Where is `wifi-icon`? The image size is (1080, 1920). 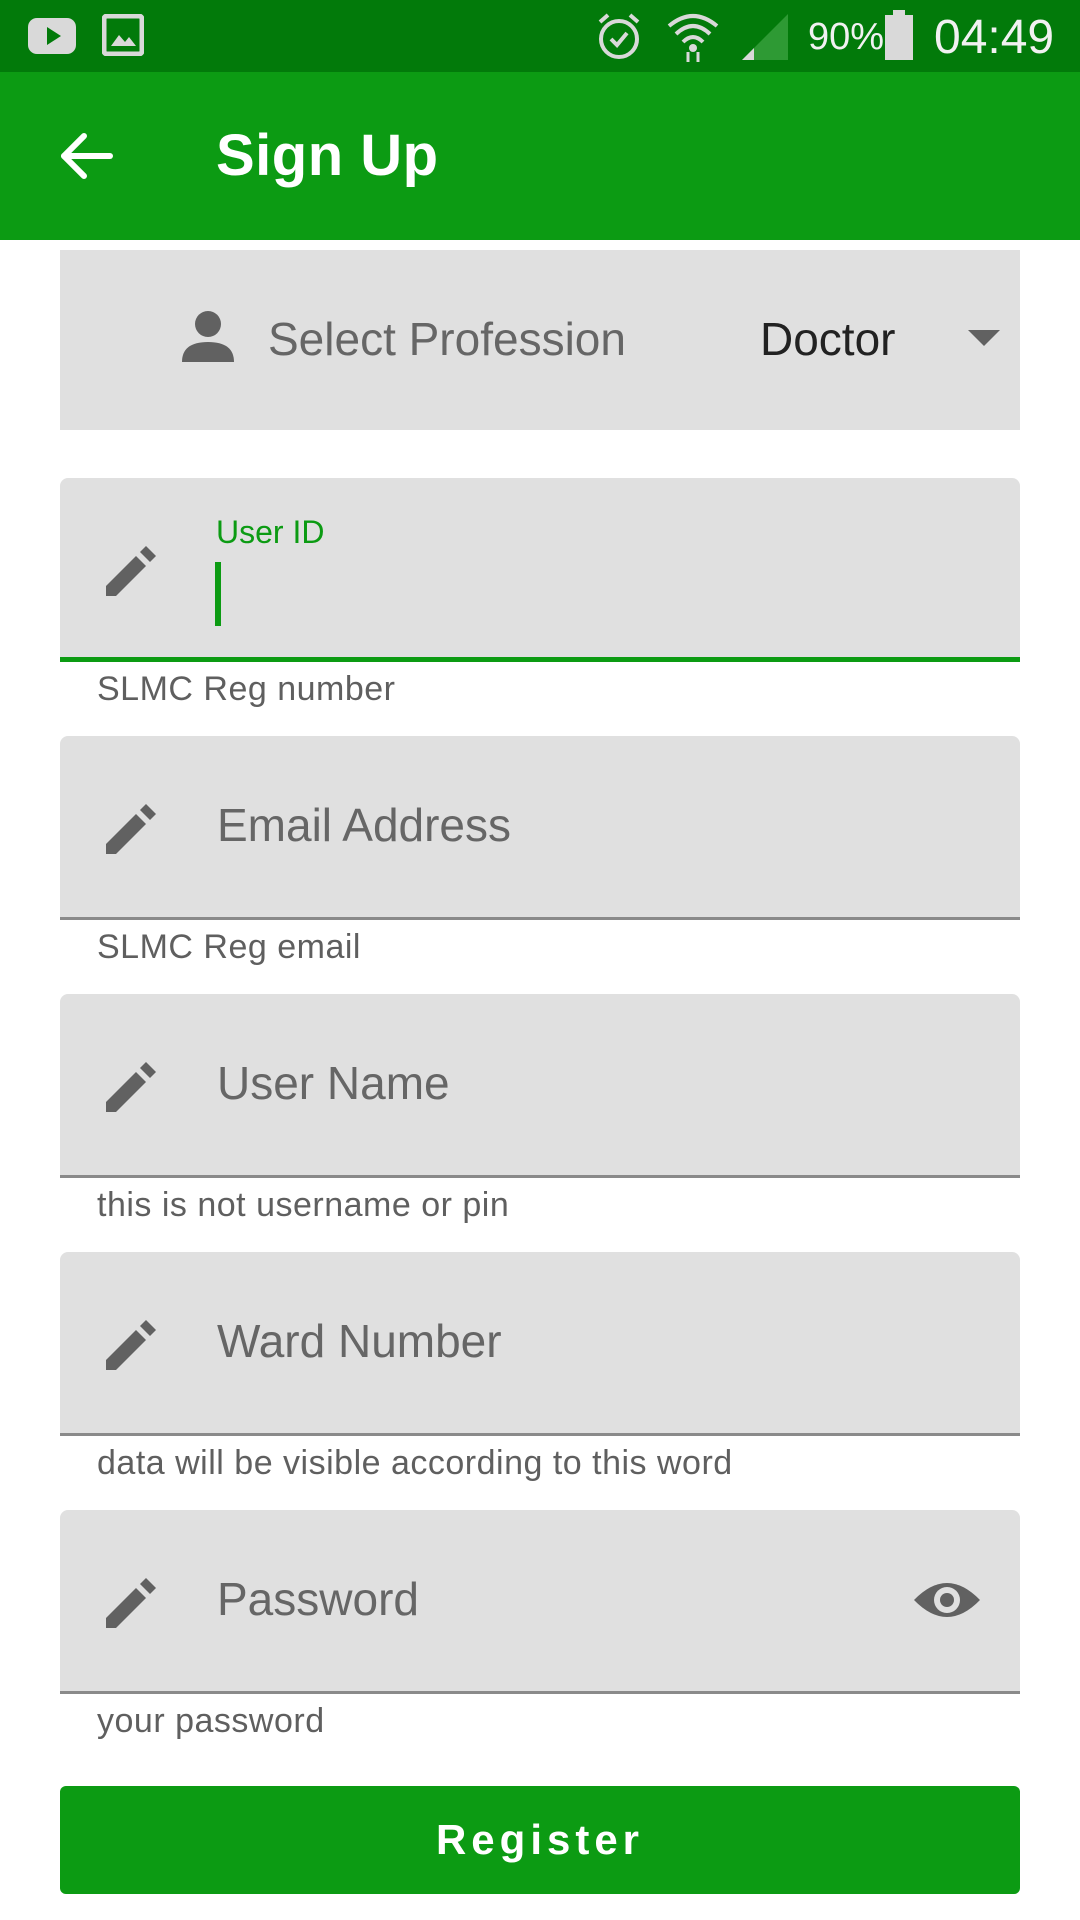
wifi-icon is located at coordinates (693, 38).